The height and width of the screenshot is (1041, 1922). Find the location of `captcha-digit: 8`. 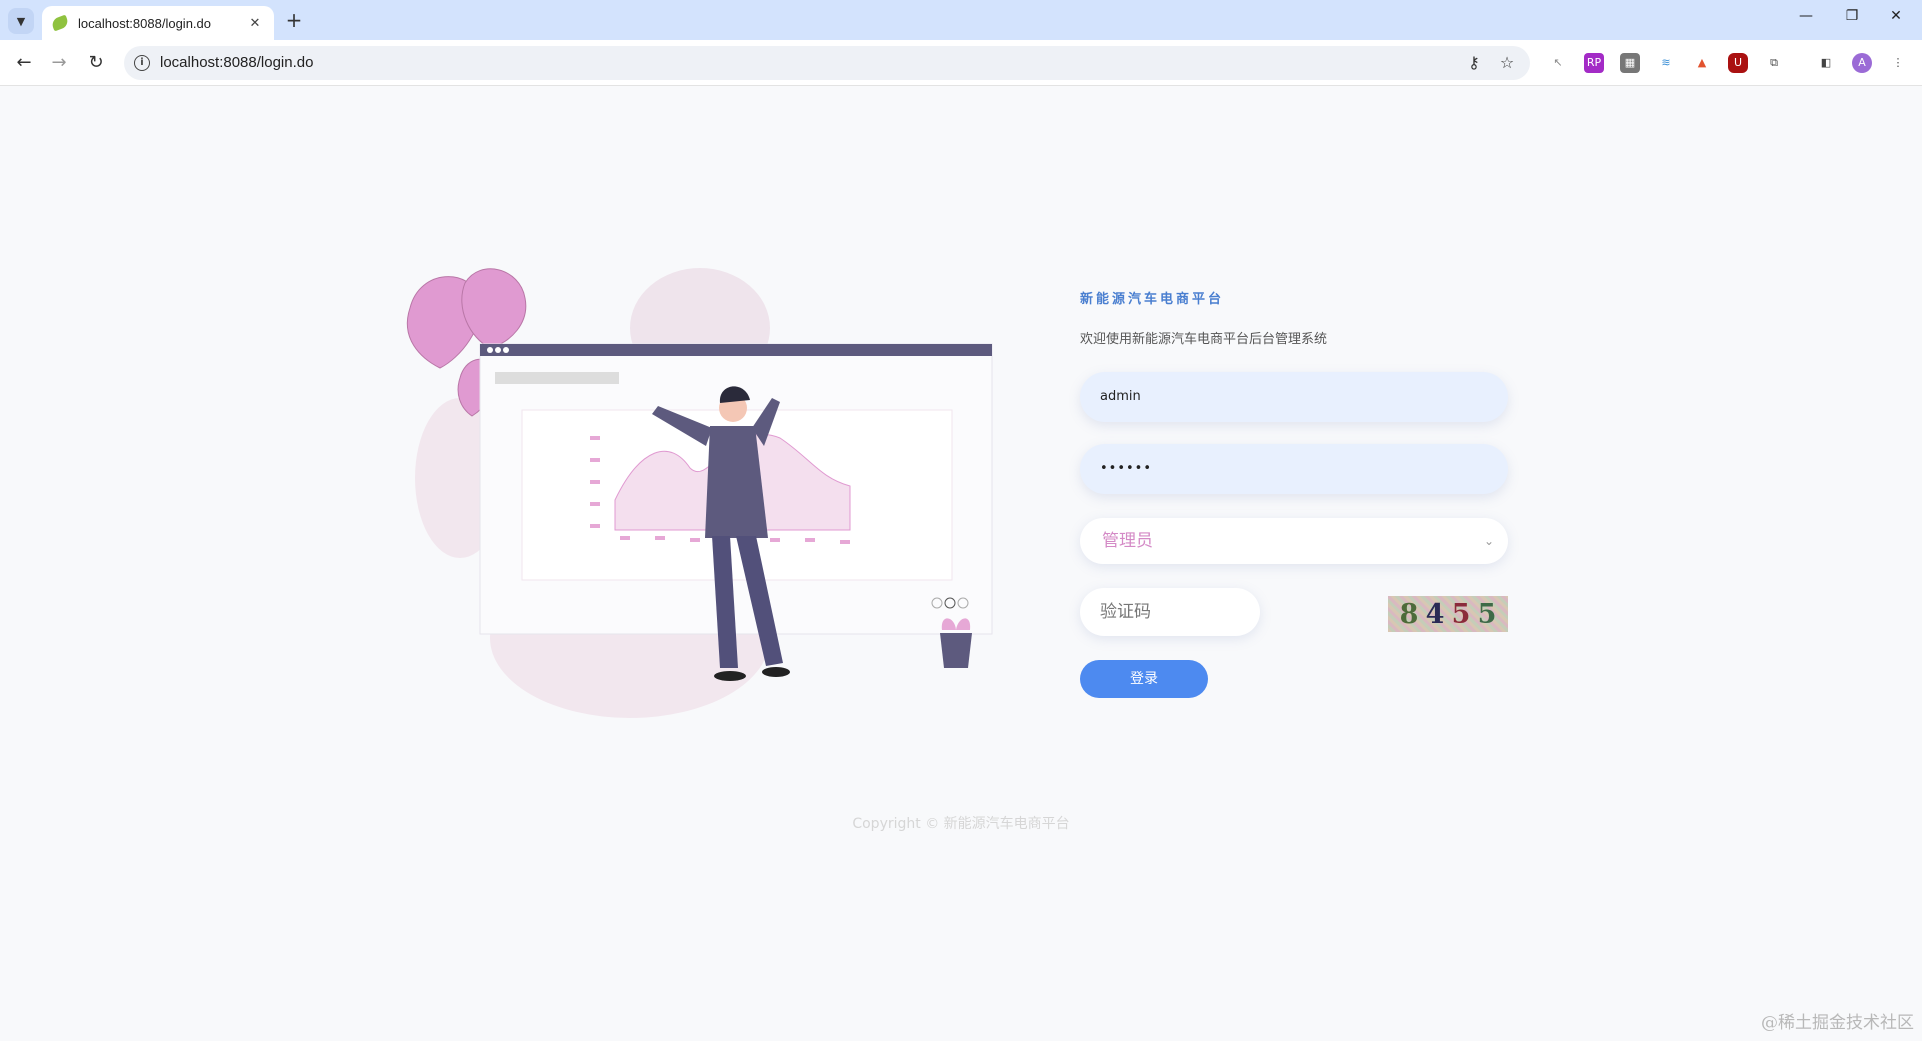

captcha-digit: 8 is located at coordinates (1409, 614).